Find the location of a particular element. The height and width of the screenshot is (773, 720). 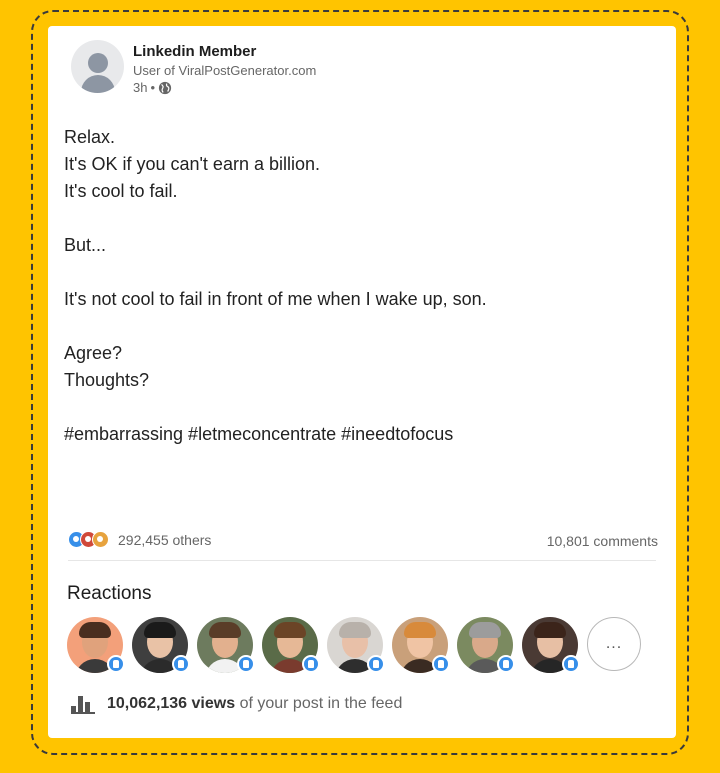

divider is located at coordinates (362, 560).